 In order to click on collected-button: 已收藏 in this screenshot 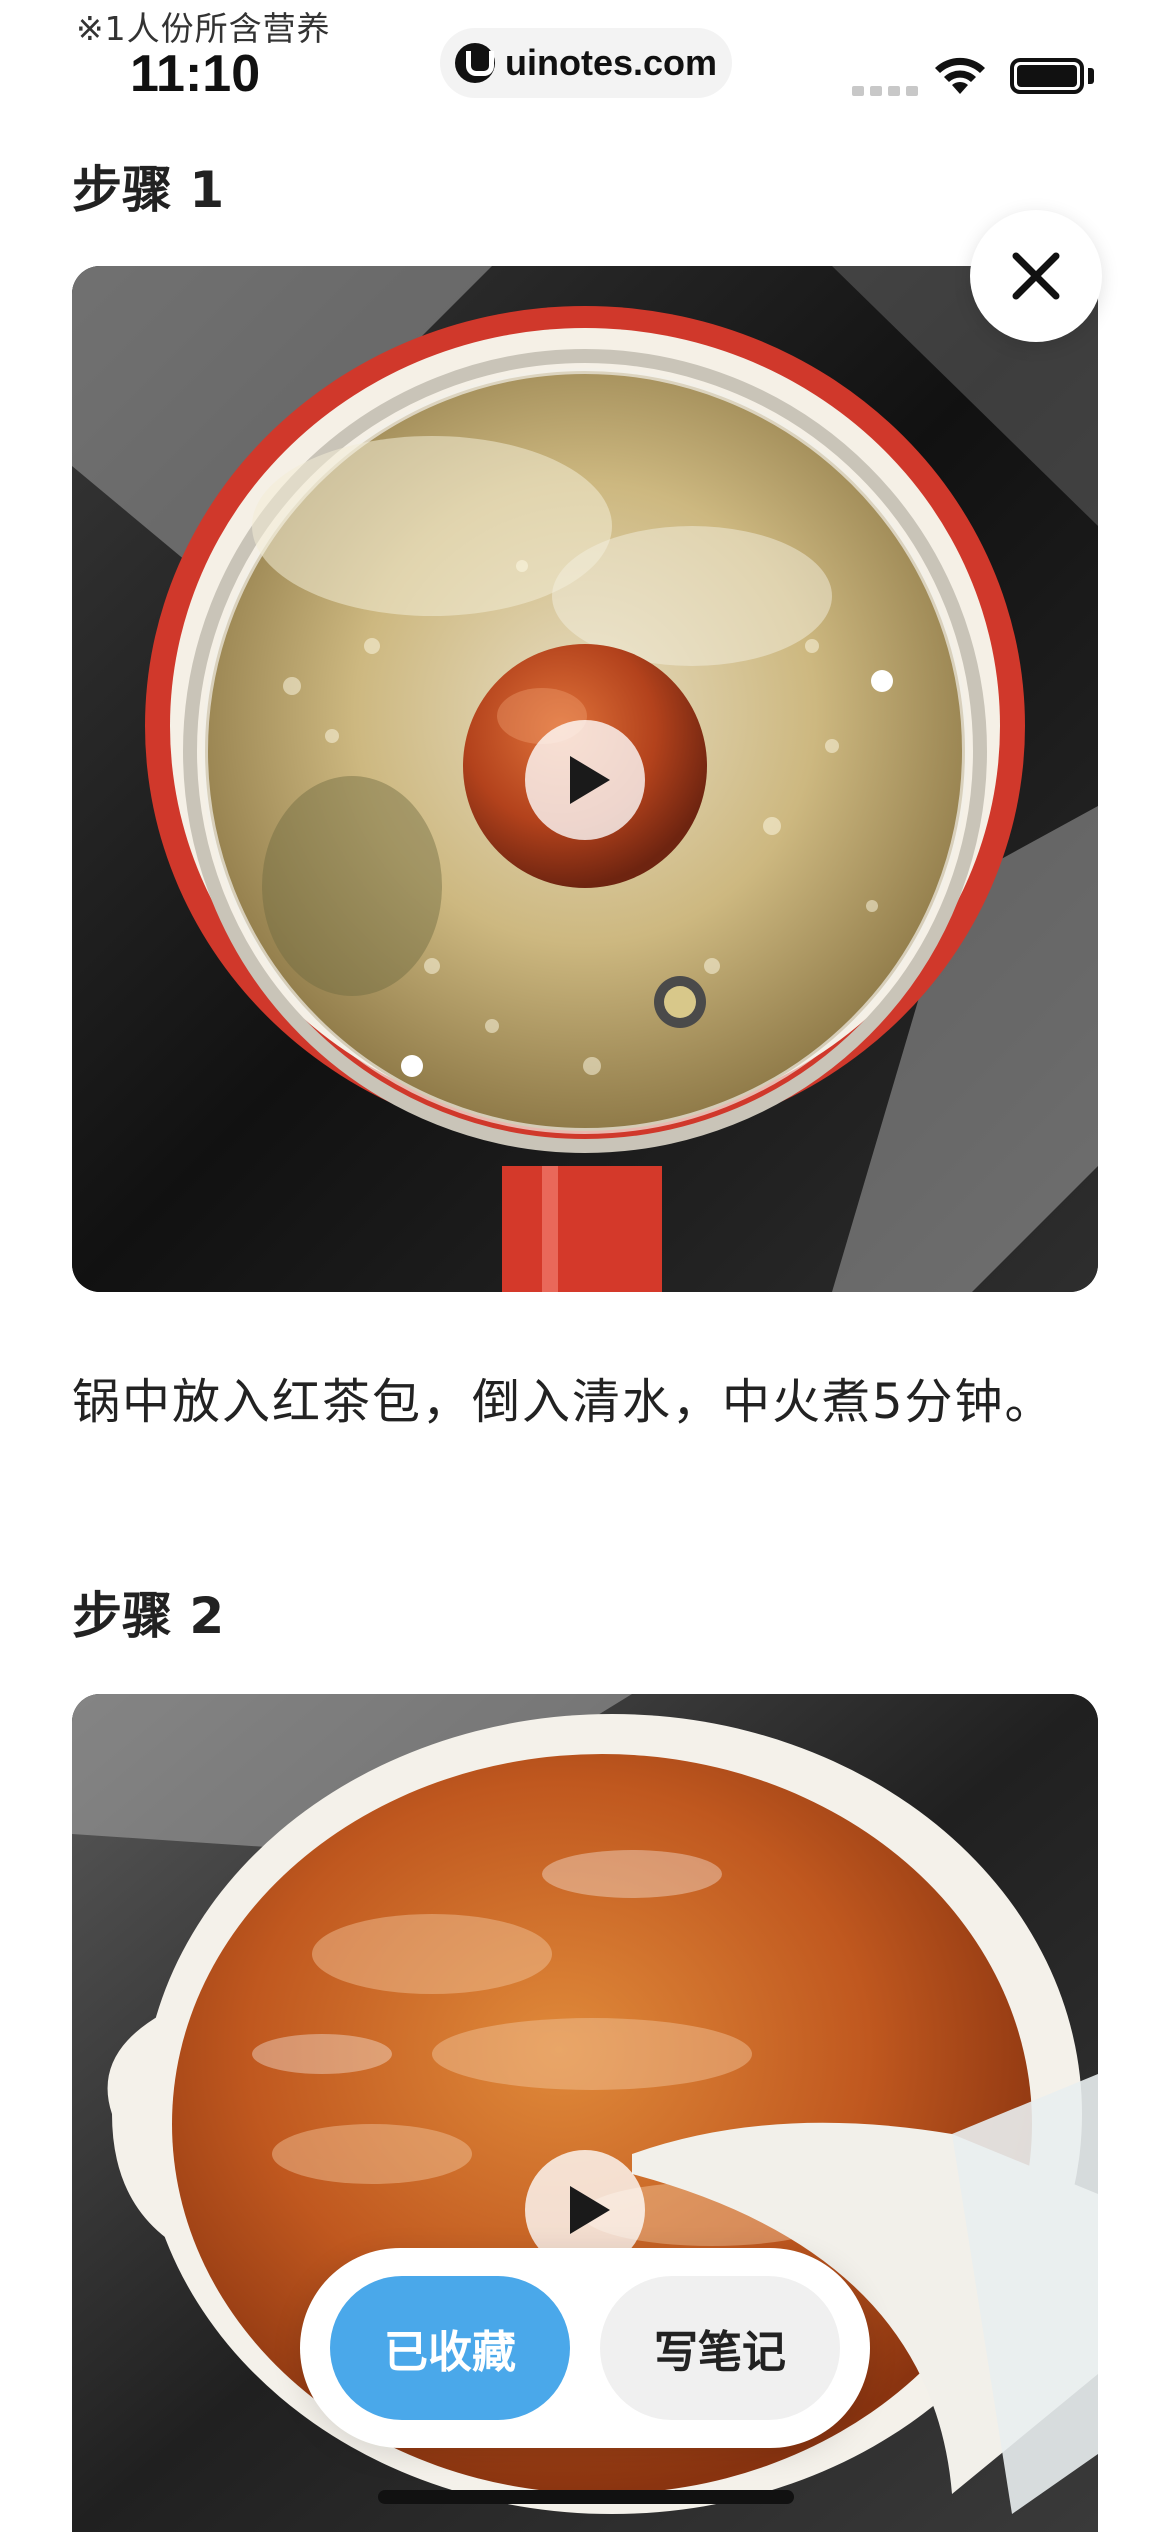, I will do `click(450, 2348)`.